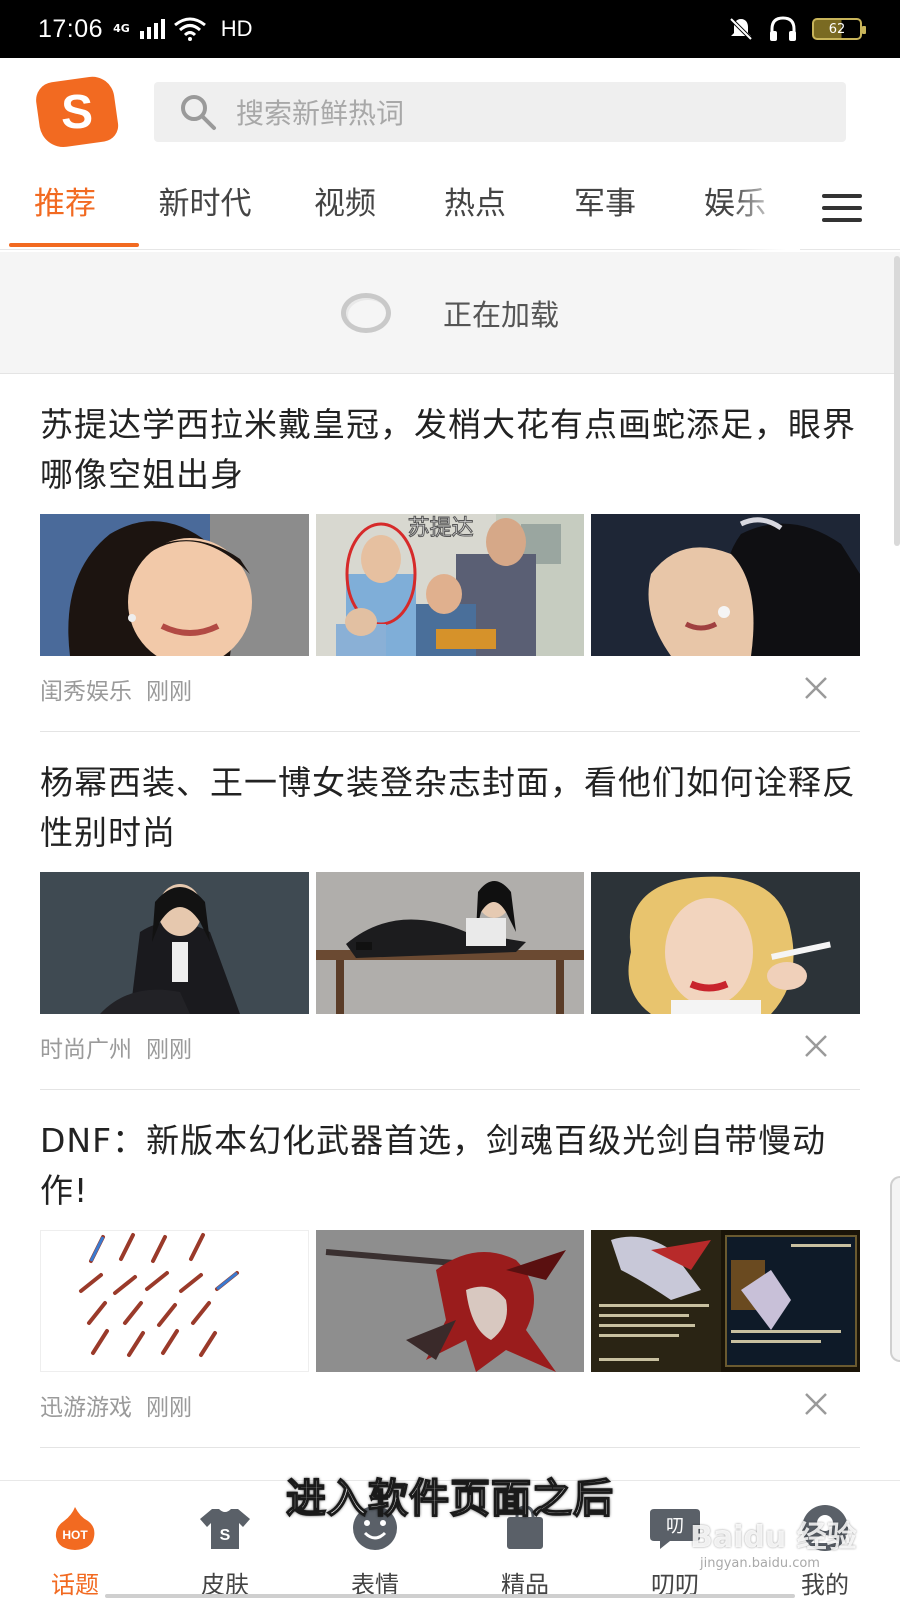 Image resolution: width=900 pixels, height=1600 pixels. I want to click on status-right-icons: 62, so click(797, 29).